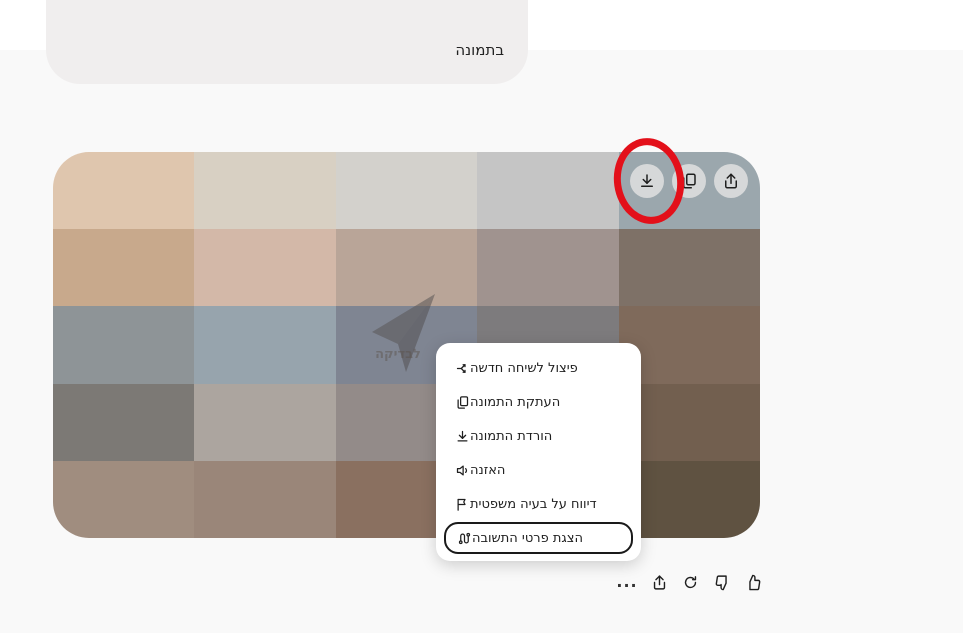  Describe the element at coordinates (462, 436) in the screenshot. I see `download-icon` at that location.